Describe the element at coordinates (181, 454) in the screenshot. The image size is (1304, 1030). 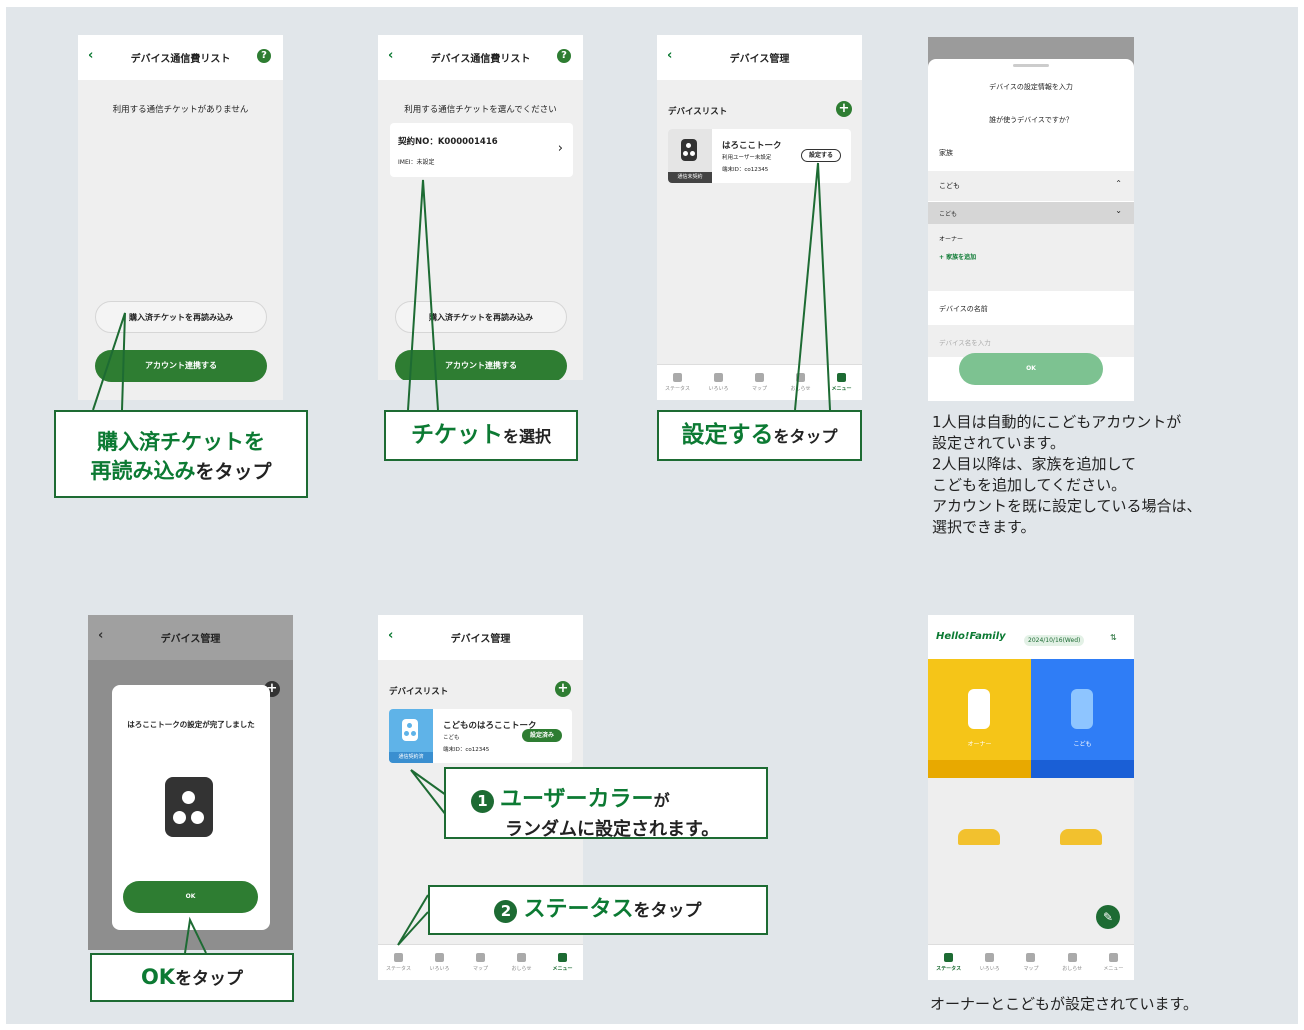
I see `callout-reload: 購入済チケットを 再読み込みをタップ` at that location.